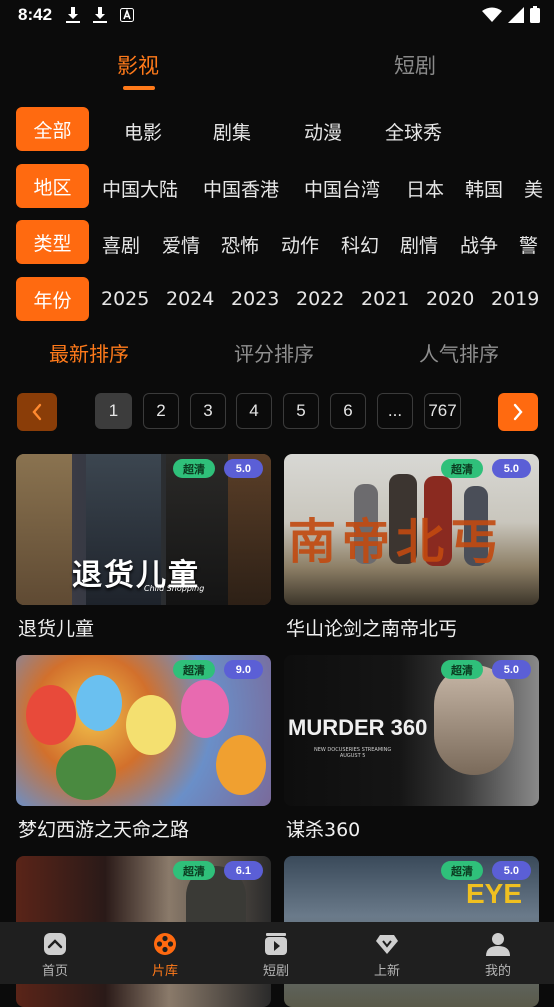  Describe the element at coordinates (89, 352) in the screenshot. I see `sort-latest: 最新排序` at that location.